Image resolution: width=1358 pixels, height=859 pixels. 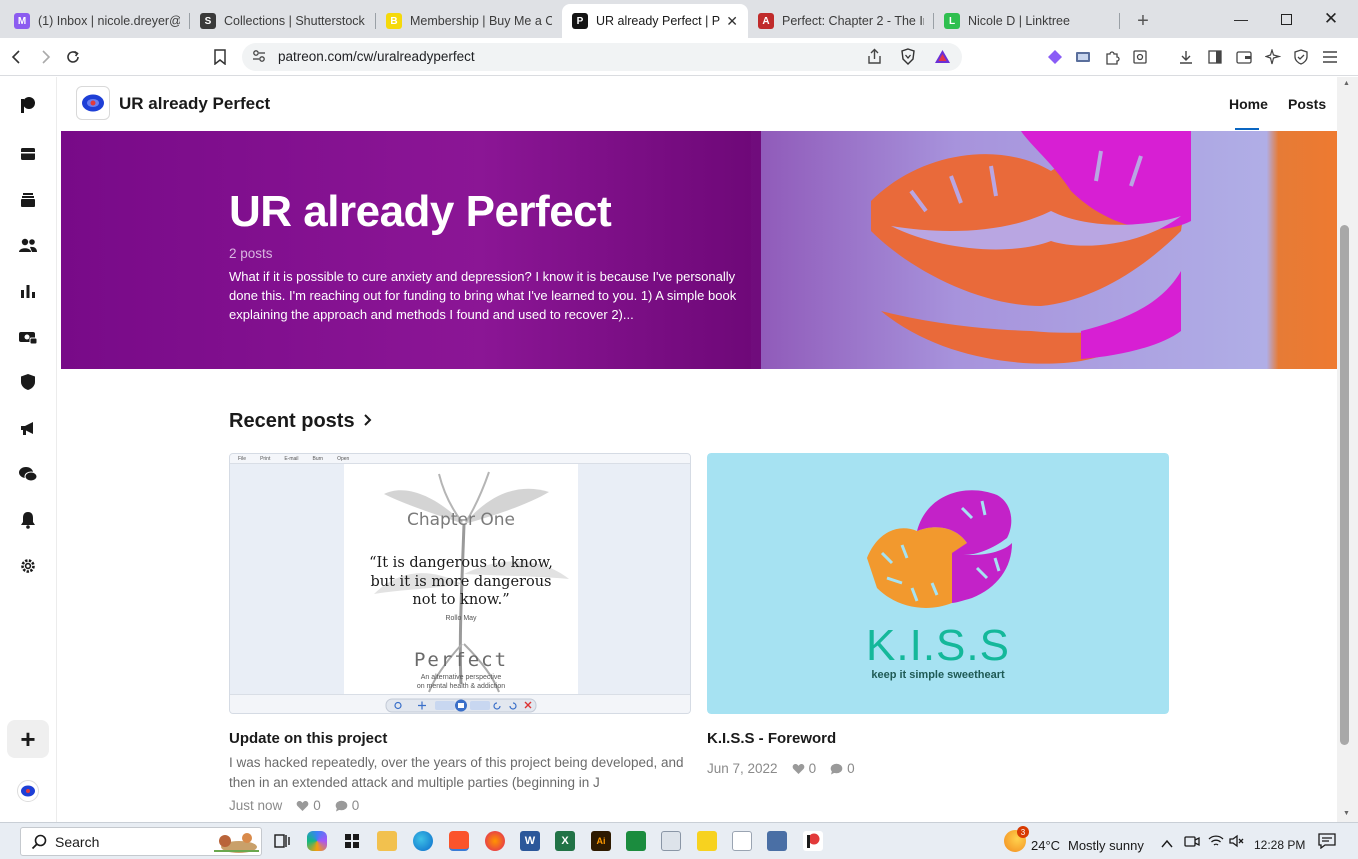 I want to click on remote-desktop-icon, so click(x=777, y=841).